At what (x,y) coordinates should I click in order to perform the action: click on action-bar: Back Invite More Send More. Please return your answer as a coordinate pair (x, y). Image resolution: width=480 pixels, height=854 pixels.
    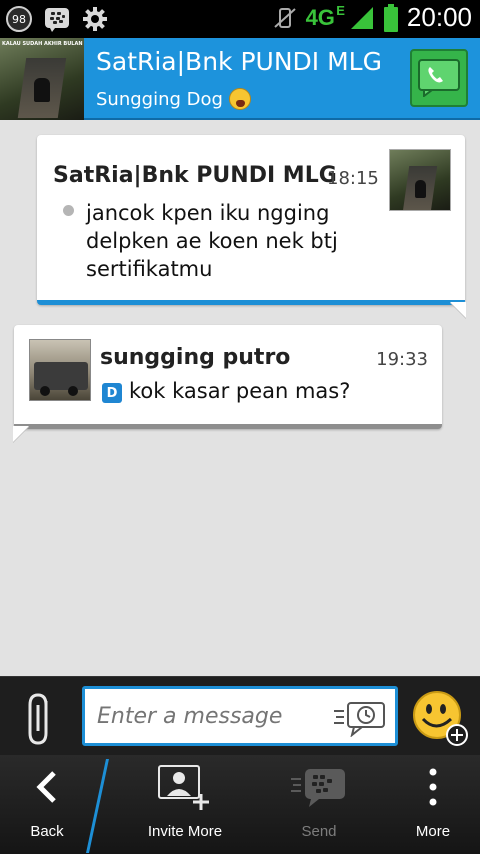
    Looking at the image, I should click on (240, 804).